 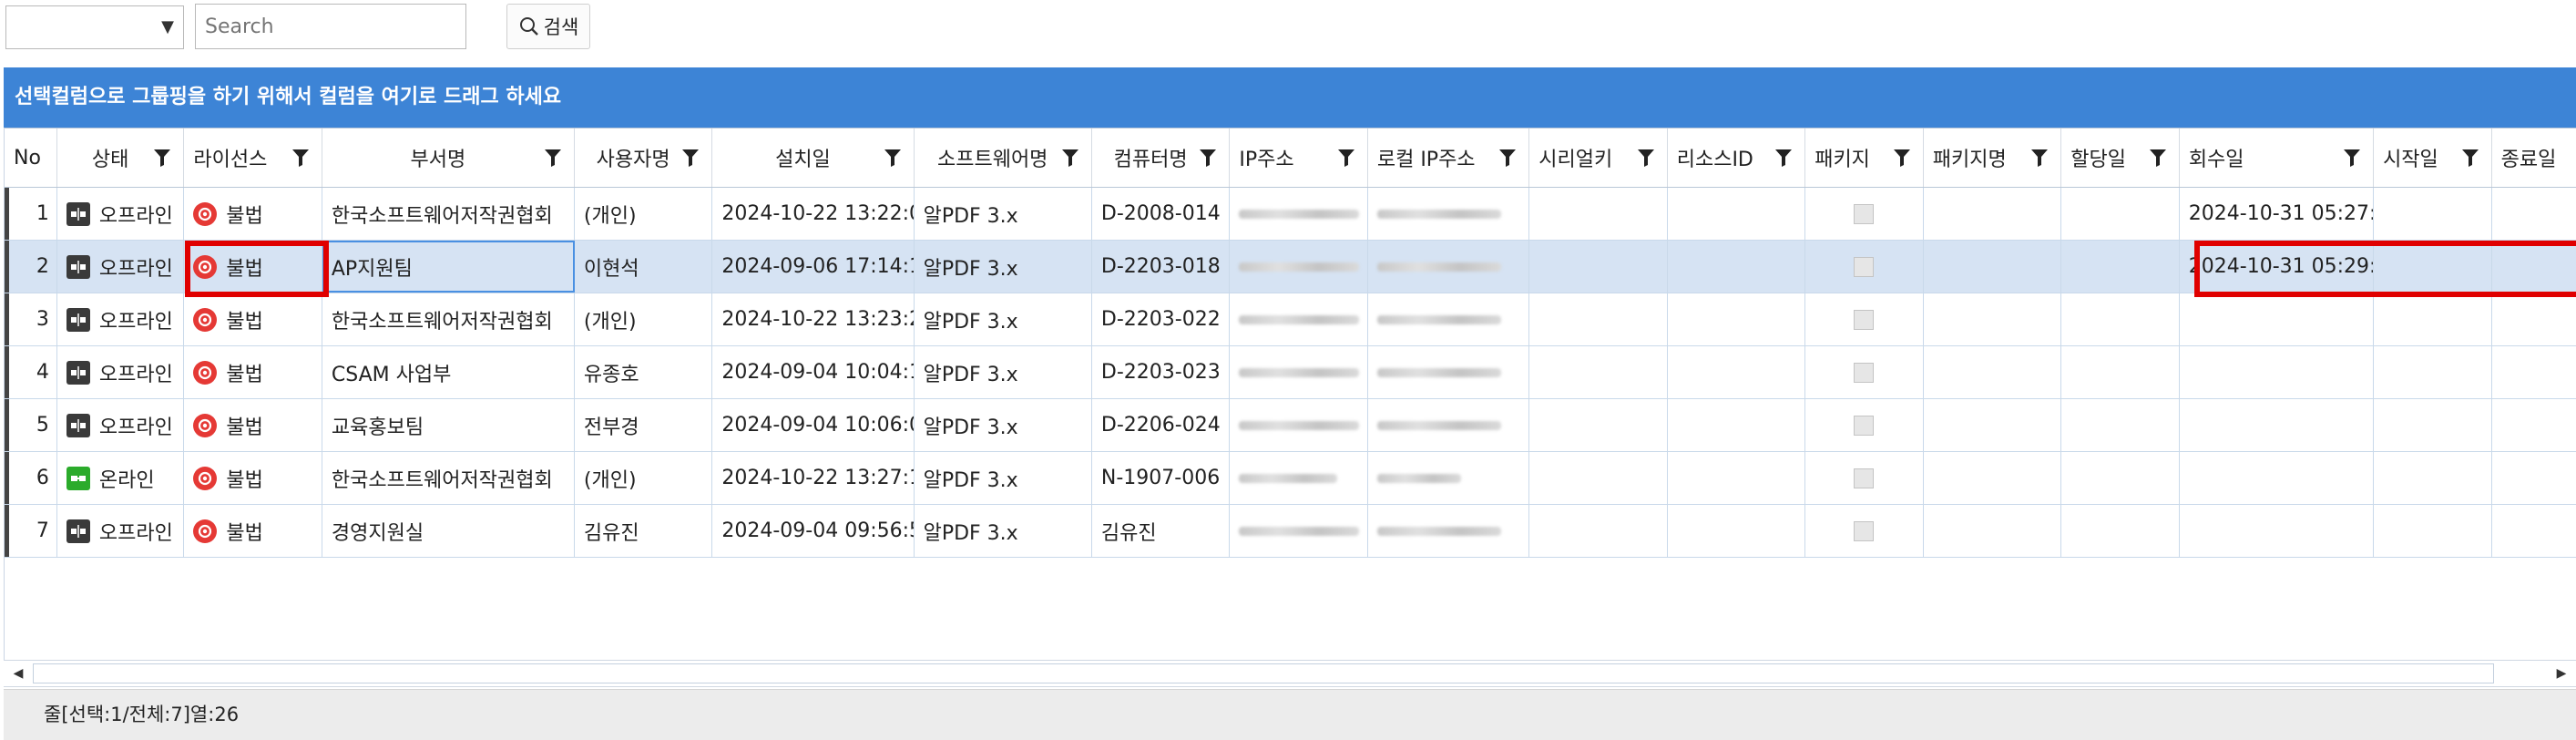 I want to click on group-by-drop-area: 선택컬럼으로 그룹핑을 하기 위해서 컬럼을 여기로 드래그 하세요, so click(x=1290, y=97).